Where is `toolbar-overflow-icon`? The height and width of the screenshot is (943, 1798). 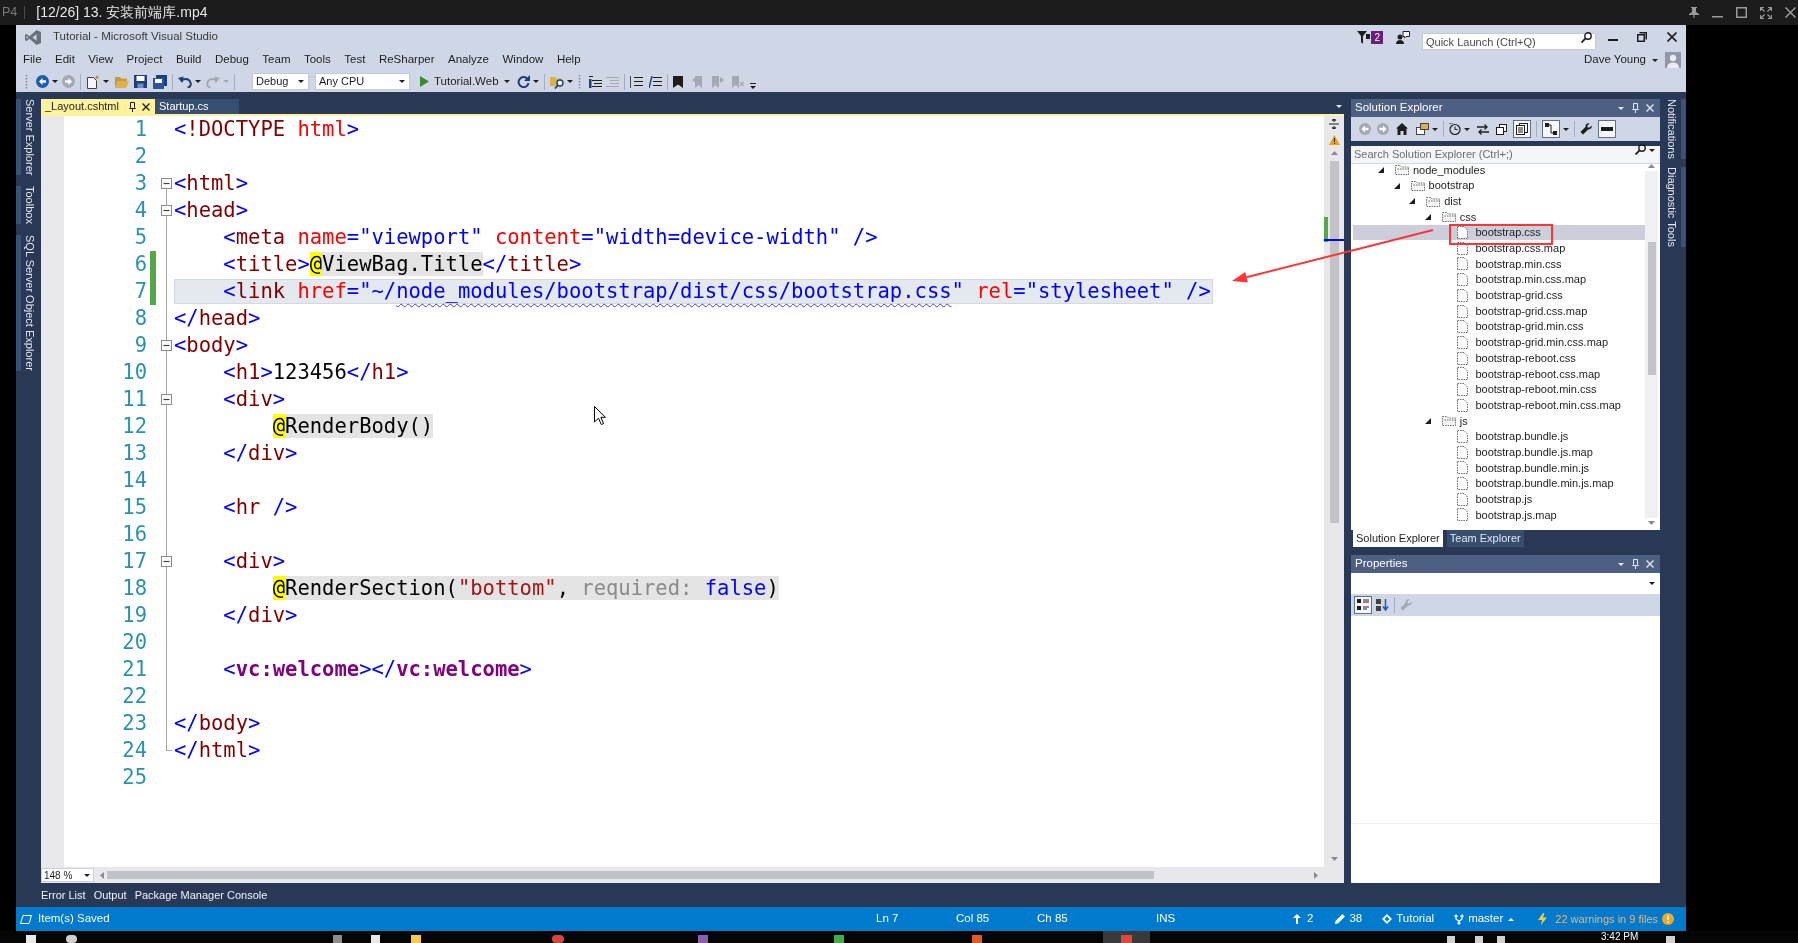 toolbar-overflow-icon is located at coordinates (752, 85).